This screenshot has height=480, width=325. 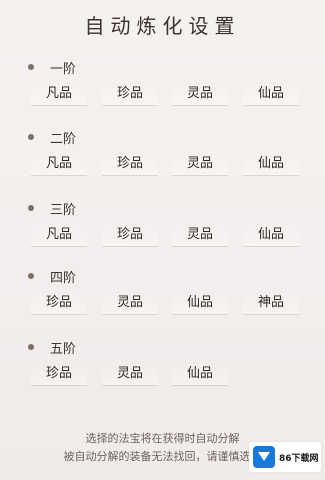 I want to click on tier-header: 一阶, so click(x=52, y=68).